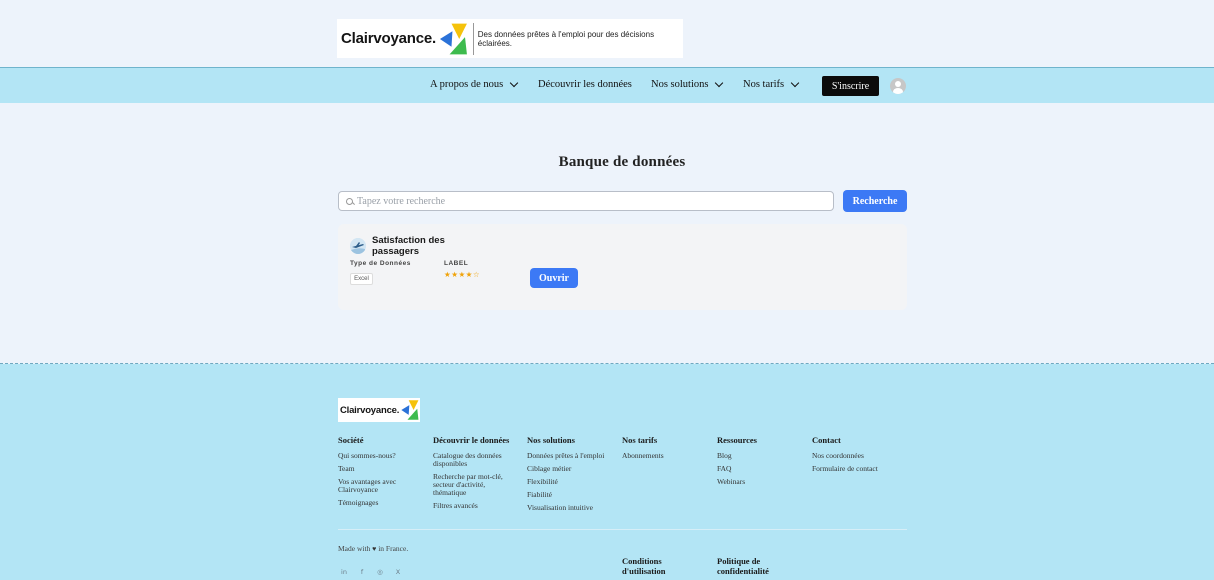  I want to click on nav-item-label: Découvrir les données, so click(585, 84).